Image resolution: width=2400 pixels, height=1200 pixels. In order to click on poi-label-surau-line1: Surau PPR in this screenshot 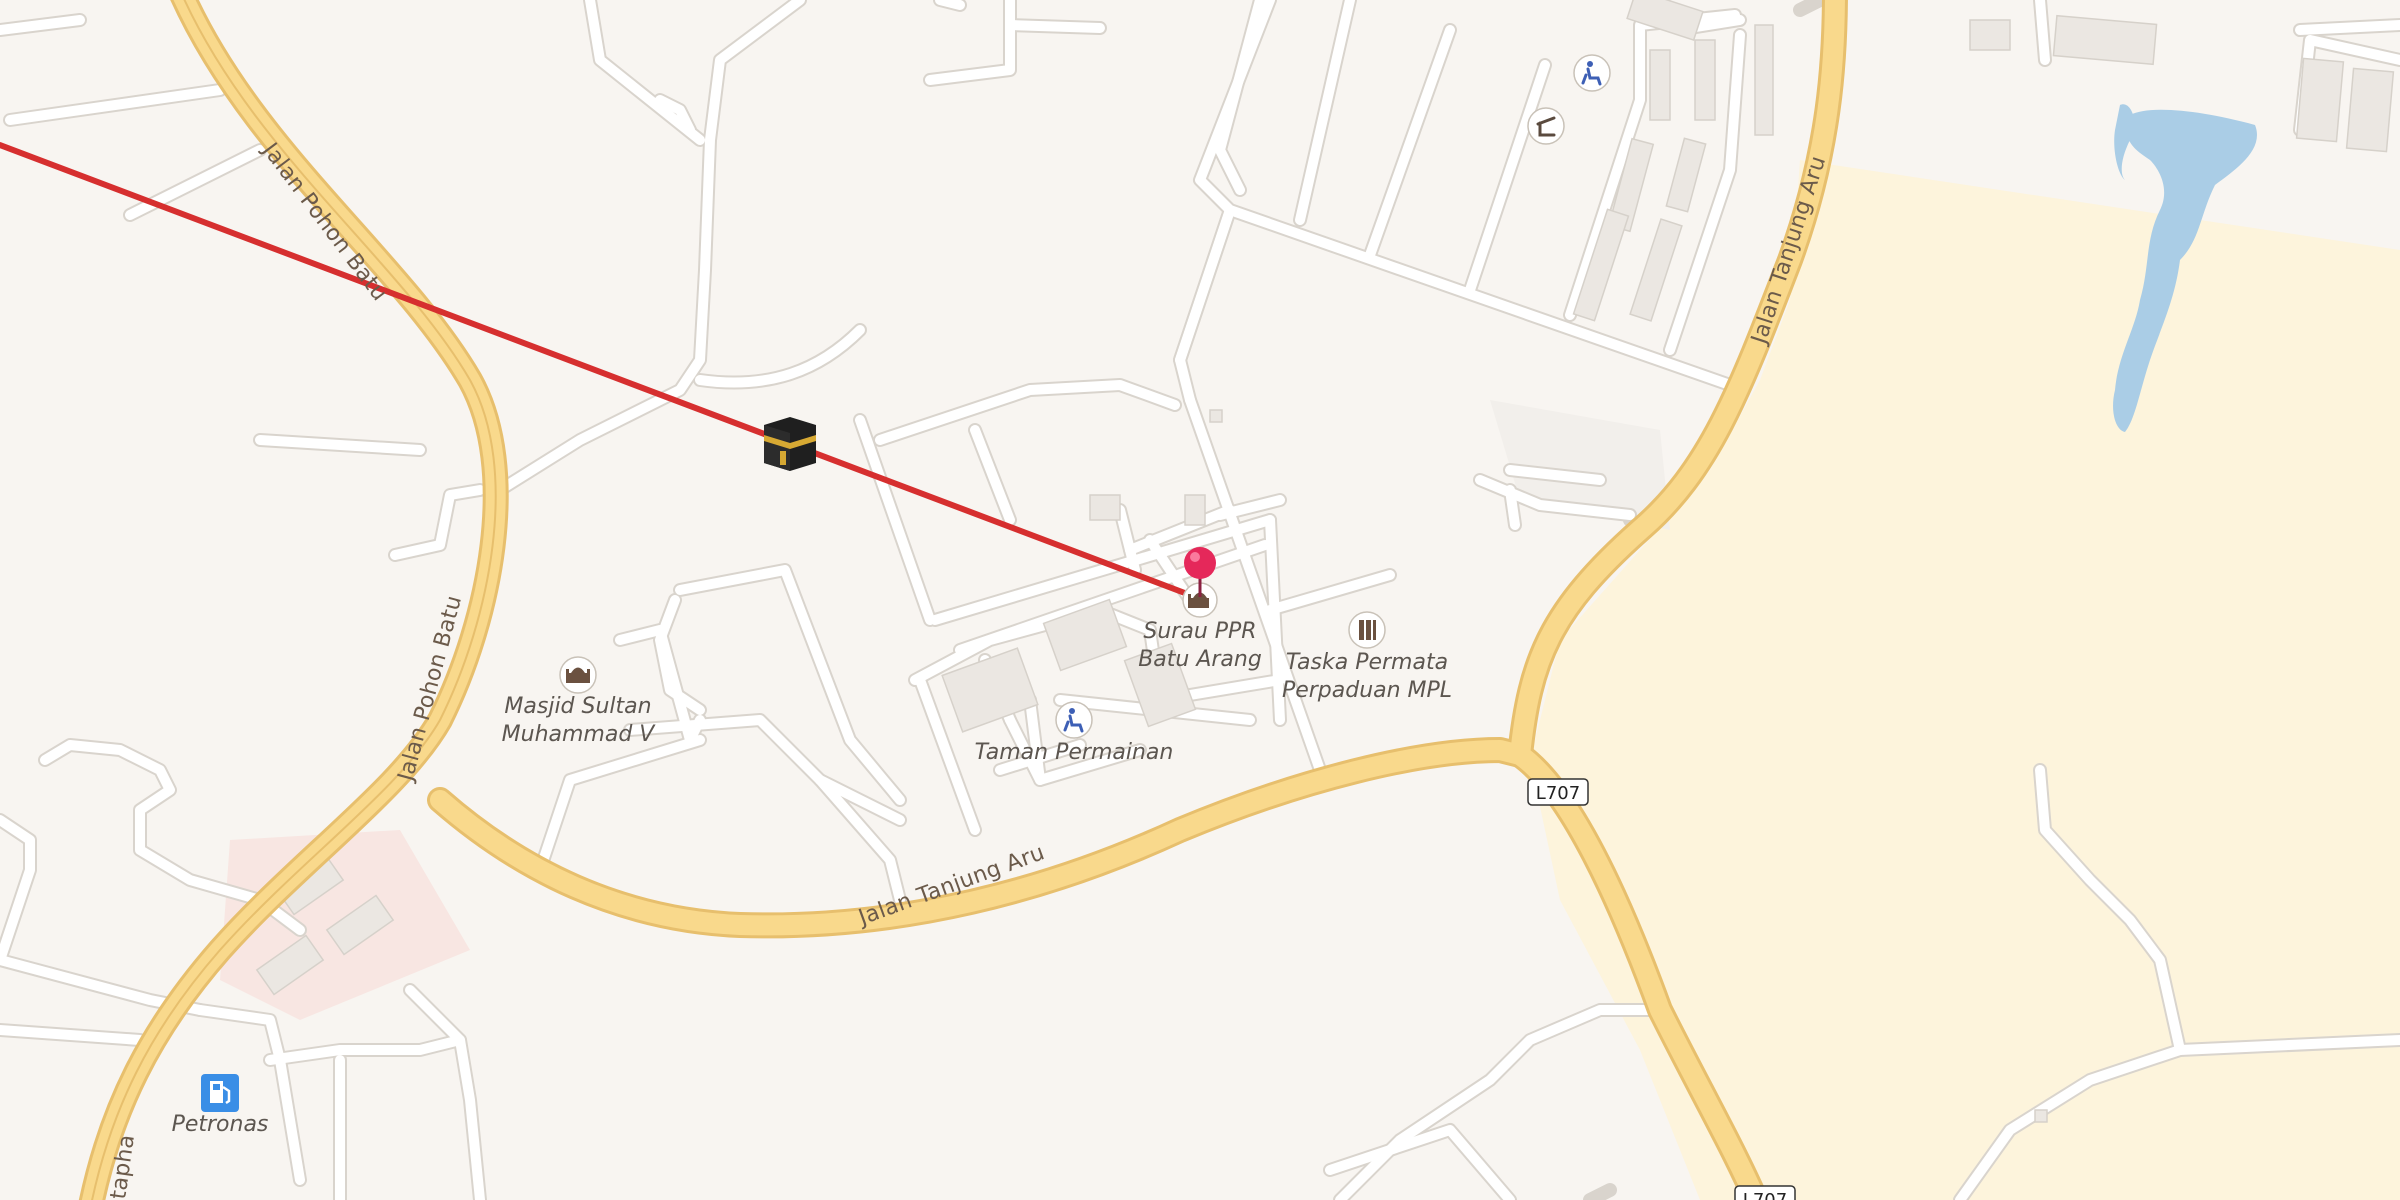, I will do `click(1199, 631)`.